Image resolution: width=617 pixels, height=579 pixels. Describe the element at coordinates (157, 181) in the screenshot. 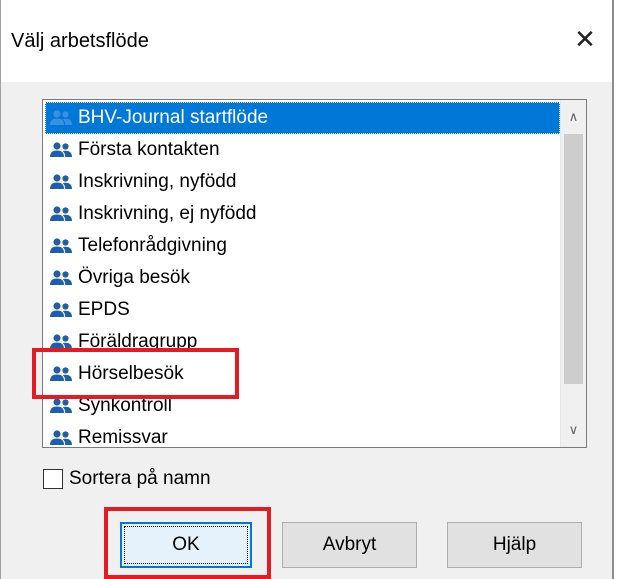

I see `list-item-label: Inskrivning, nyfödd` at that location.